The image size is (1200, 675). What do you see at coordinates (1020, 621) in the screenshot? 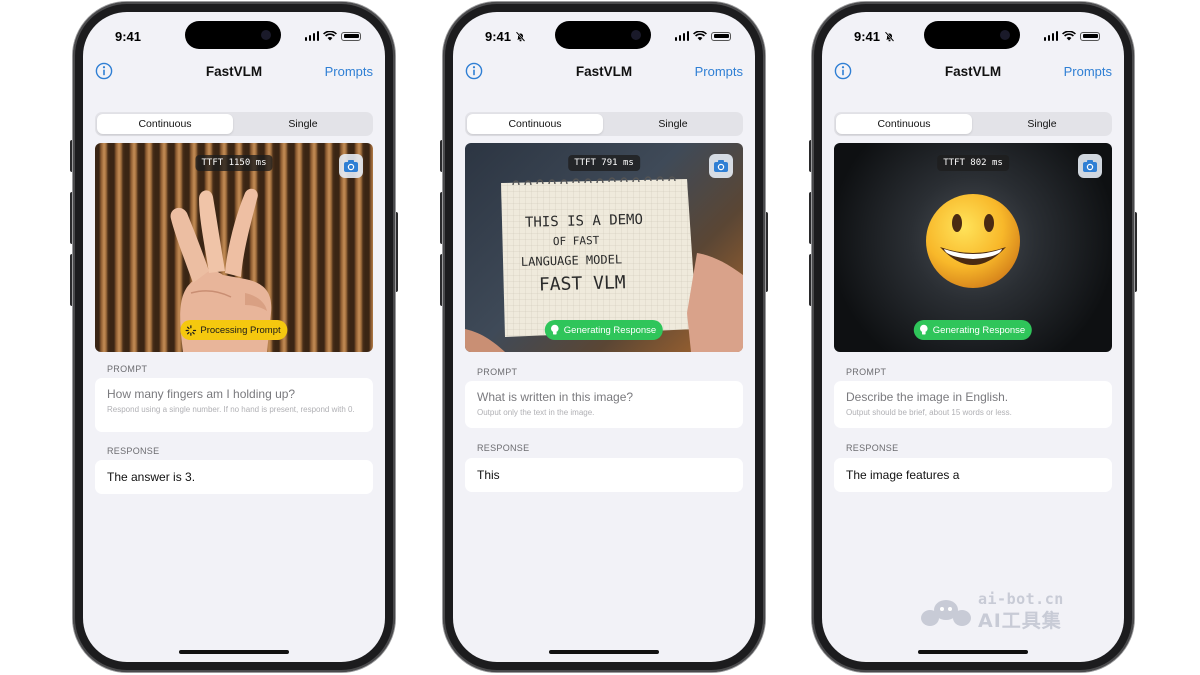
I see `watermark-name: AI工具集` at bounding box center [1020, 621].